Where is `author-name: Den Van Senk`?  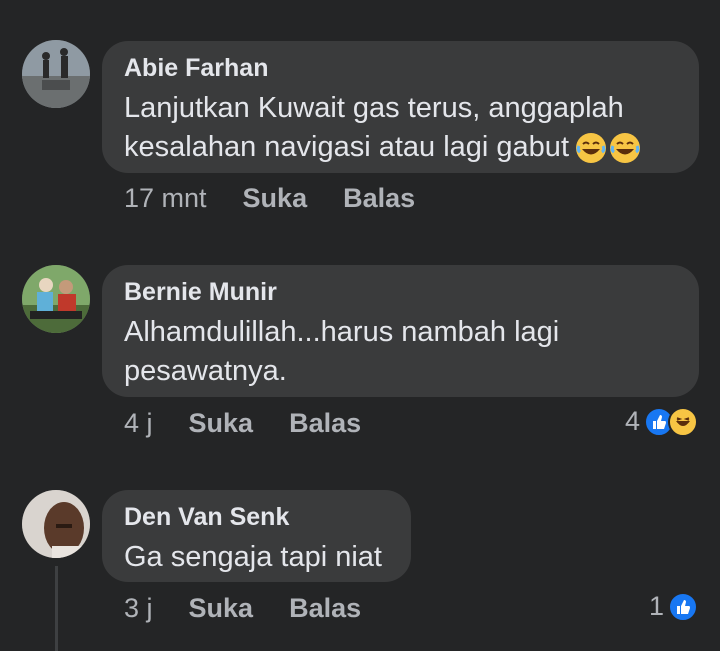
author-name: Den Van Senk is located at coordinates (256, 517).